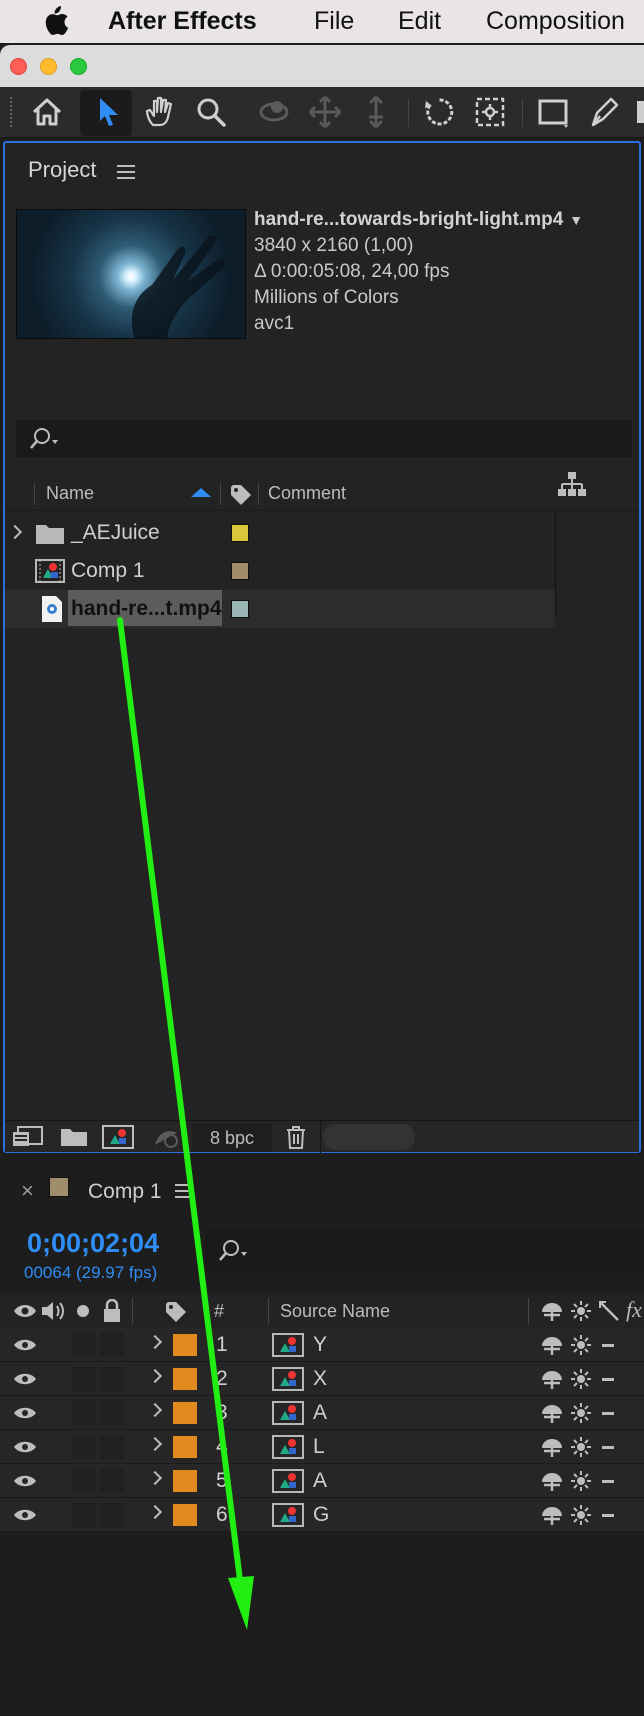 The height and width of the screenshot is (1716, 644). I want to click on menu-app-name: After Effects, so click(182, 21).